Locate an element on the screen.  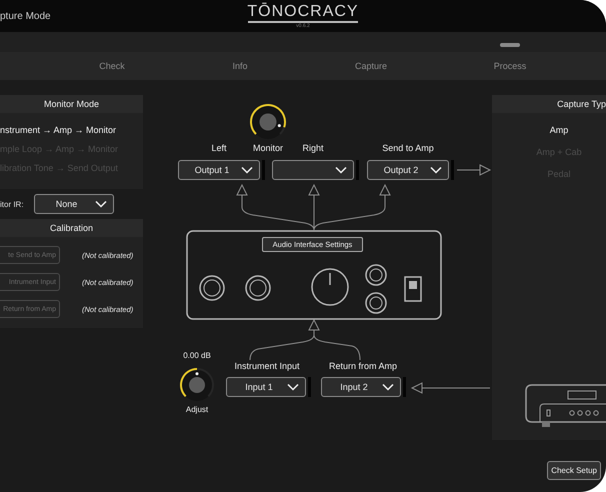
handle-icon is located at coordinates (510, 44).